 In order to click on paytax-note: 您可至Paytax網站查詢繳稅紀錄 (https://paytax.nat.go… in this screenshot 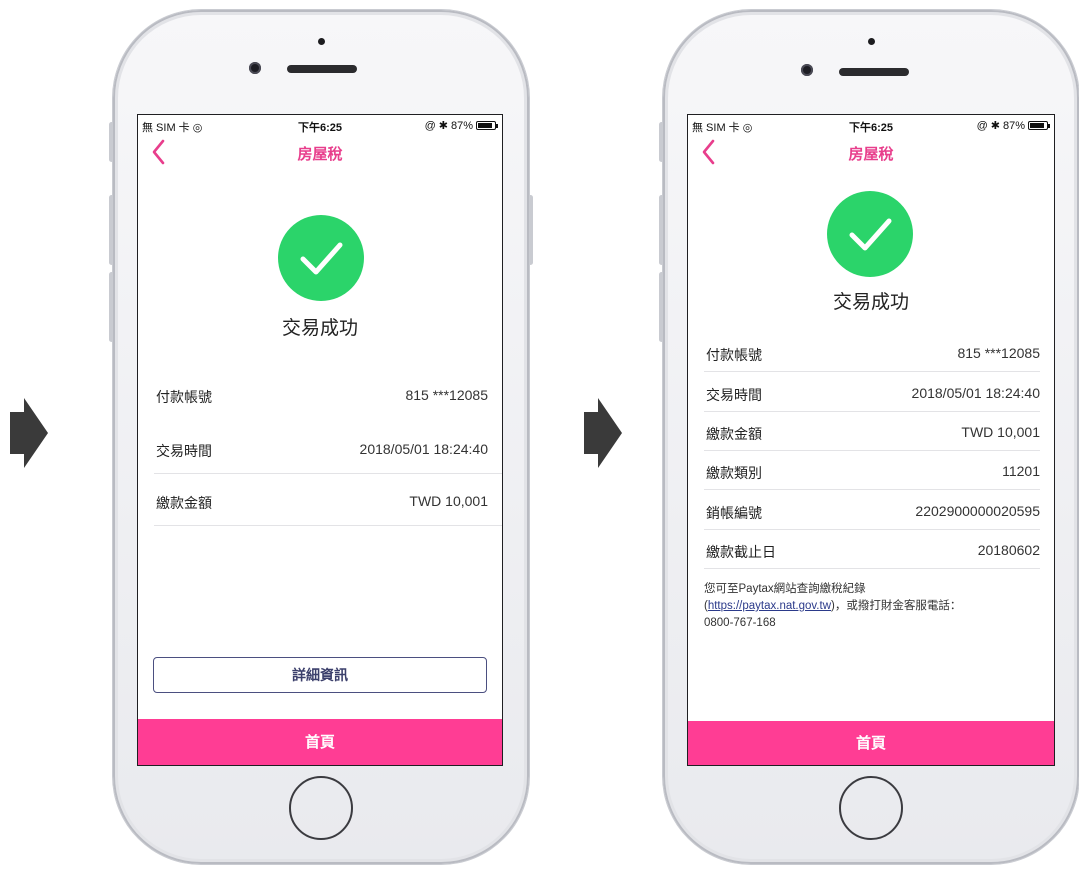, I will do `click(874, 606)`.